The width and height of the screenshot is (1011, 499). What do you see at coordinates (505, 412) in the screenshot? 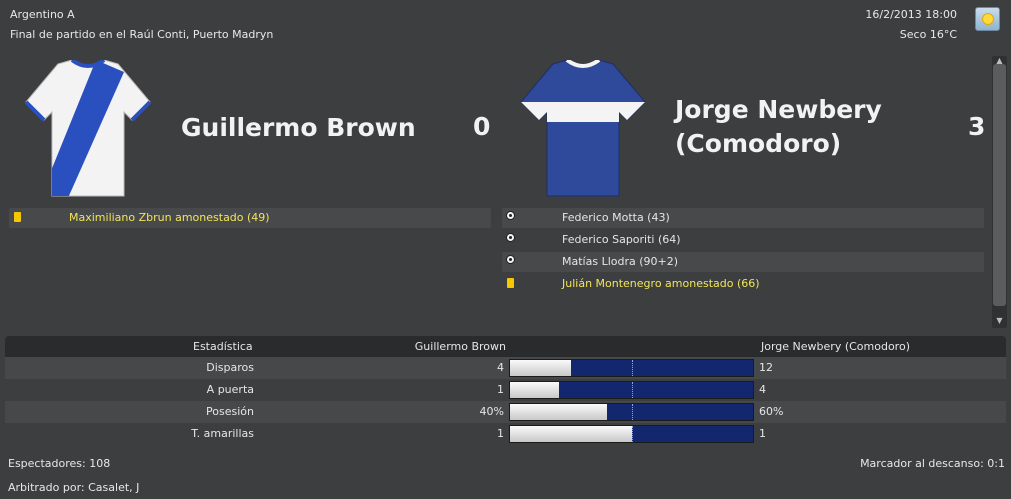
I see `stat-row: Posesión 40% 60%` at bounding box center [505, 412].